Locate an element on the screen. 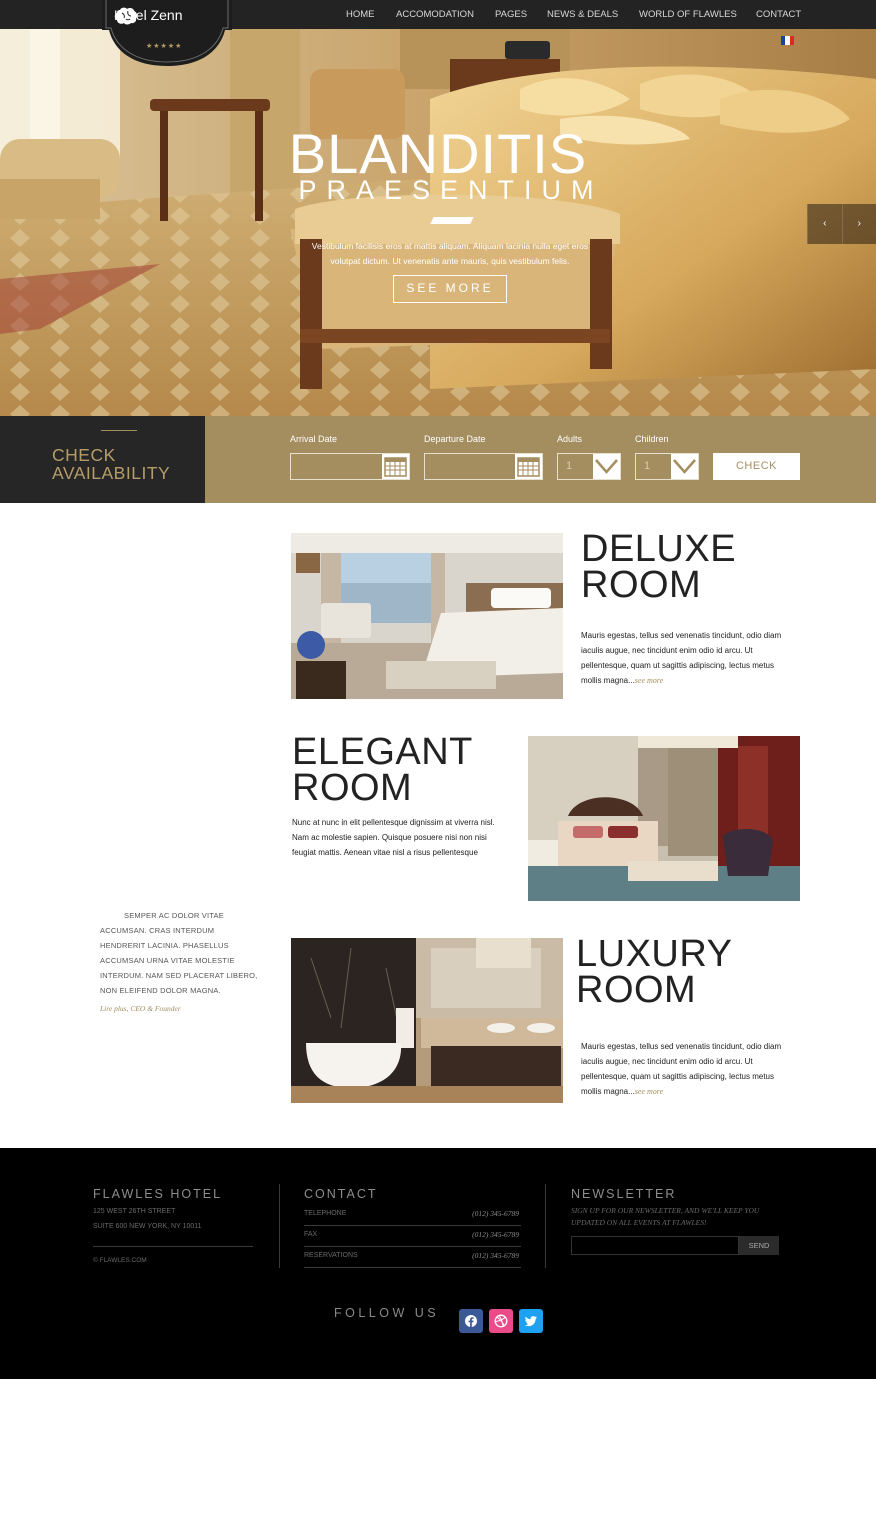 The image size is (876, 1536). children-select: 1 is located at coordinates (667, 466).